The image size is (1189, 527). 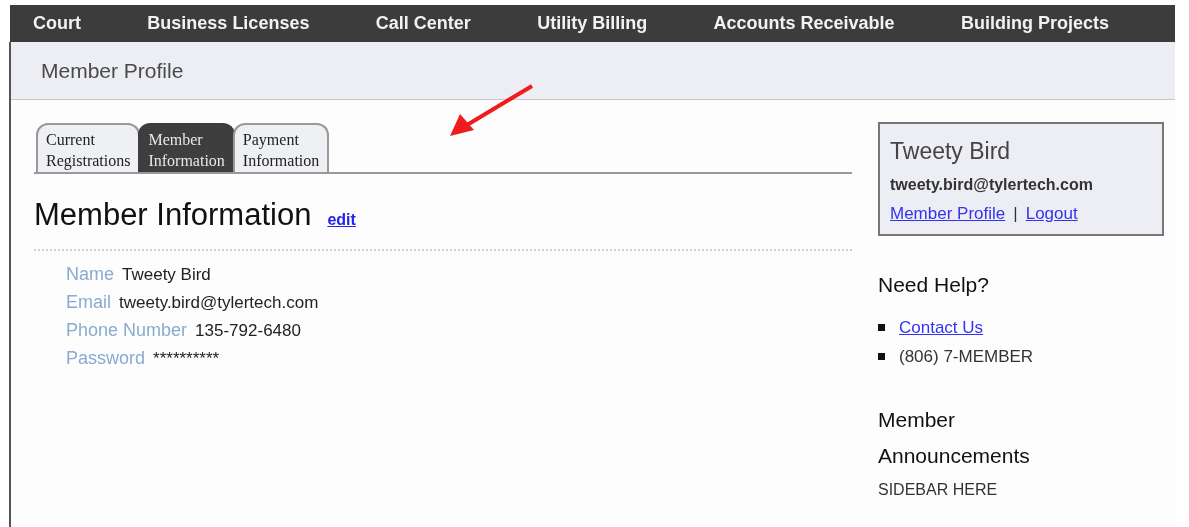 I want to click on nav-link: Building Projects, so click(x=1034, y=23).